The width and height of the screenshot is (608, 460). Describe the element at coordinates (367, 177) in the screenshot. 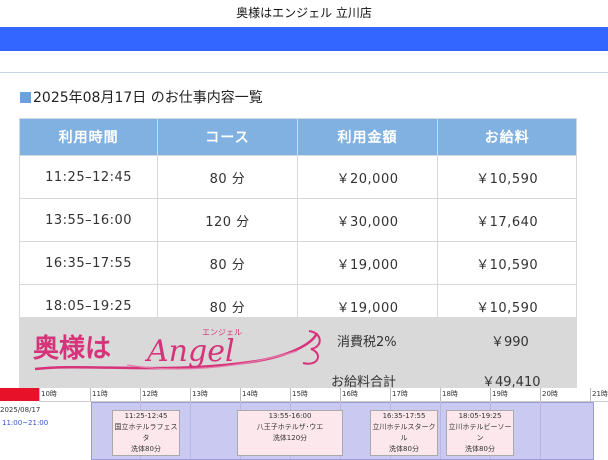

I see `cell-amount: ￥20,000` at that location.